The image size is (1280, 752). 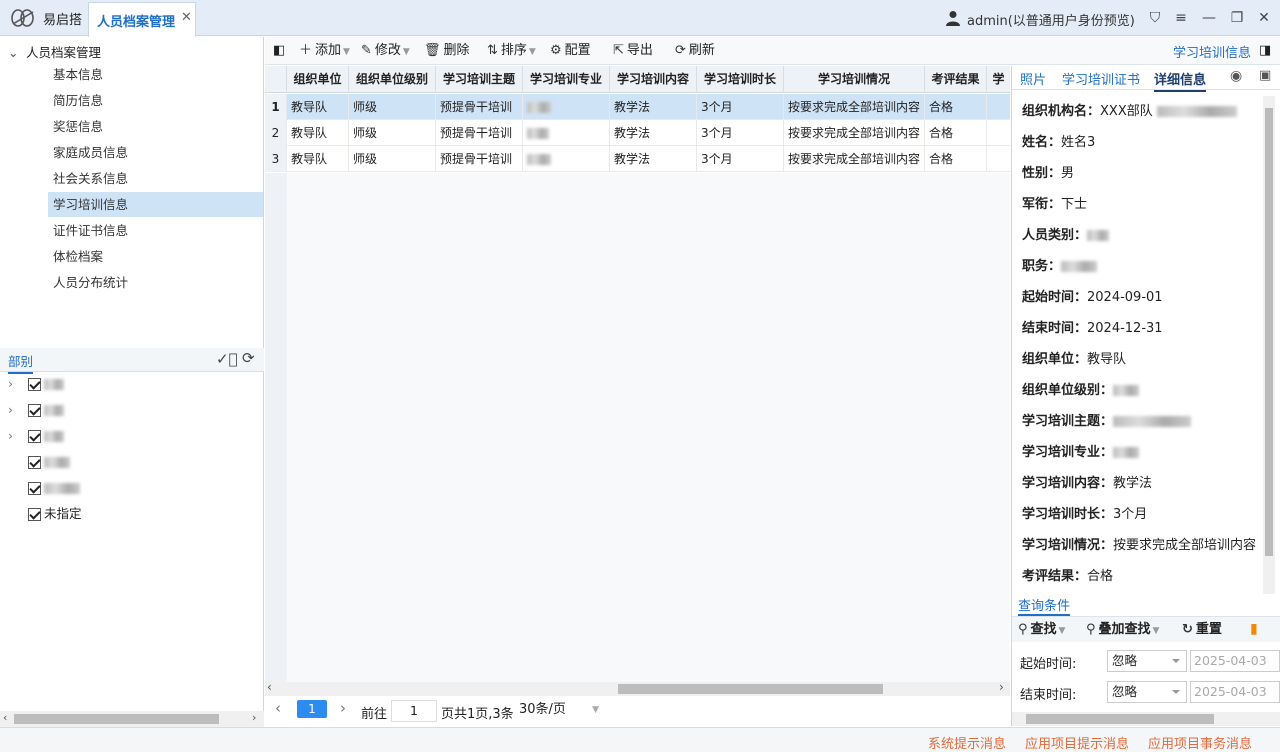 I want to click on delete-button: 🗑 删除, so click(x=447, y=51).